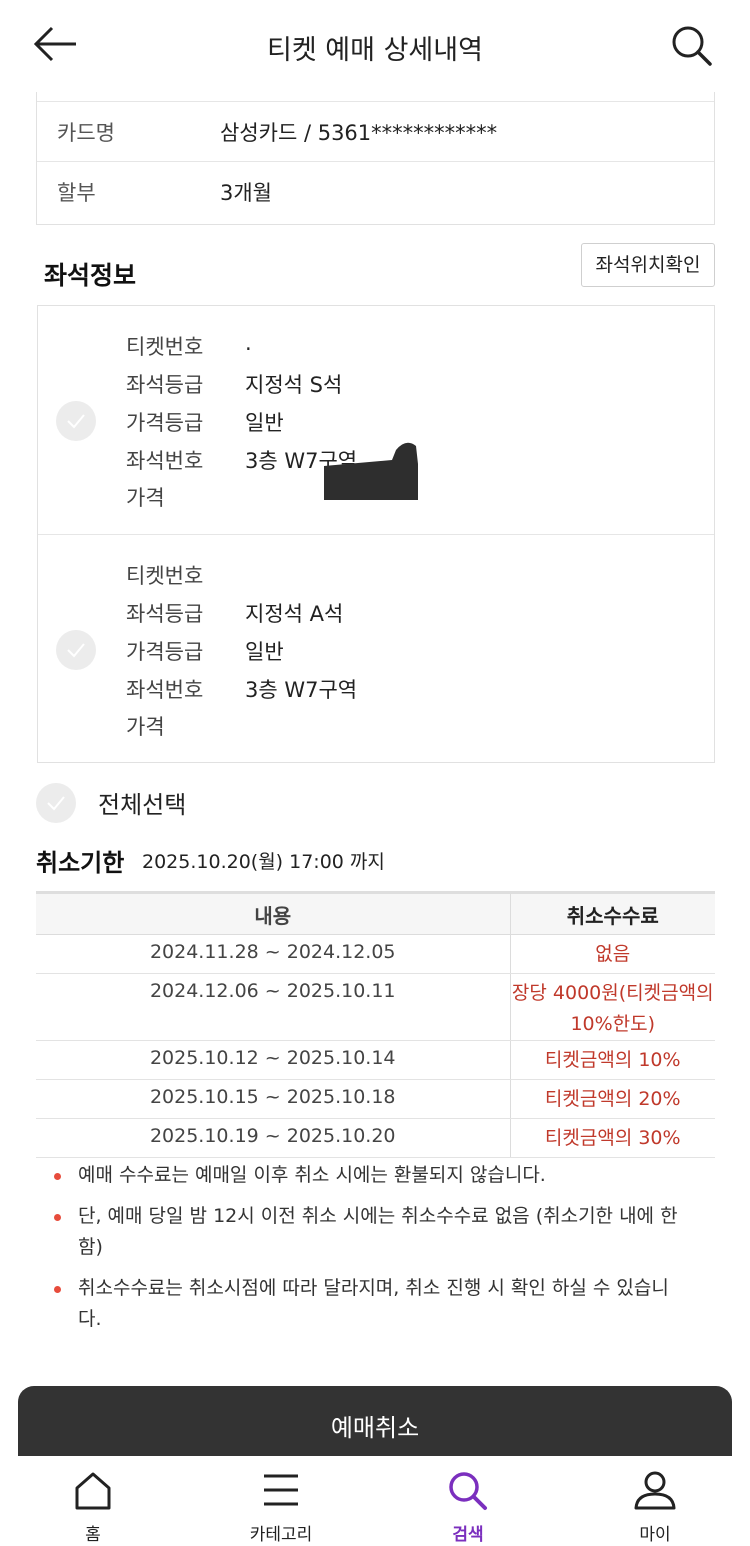  What do you see at coordinates (376, 649) in the screenshot?
I see `ticket-item: 티켓번호 좌석등급 지정석 A석 가격등급 일반 좌석번호 3층 W7구역 가격` at bounding box center [376, 649].